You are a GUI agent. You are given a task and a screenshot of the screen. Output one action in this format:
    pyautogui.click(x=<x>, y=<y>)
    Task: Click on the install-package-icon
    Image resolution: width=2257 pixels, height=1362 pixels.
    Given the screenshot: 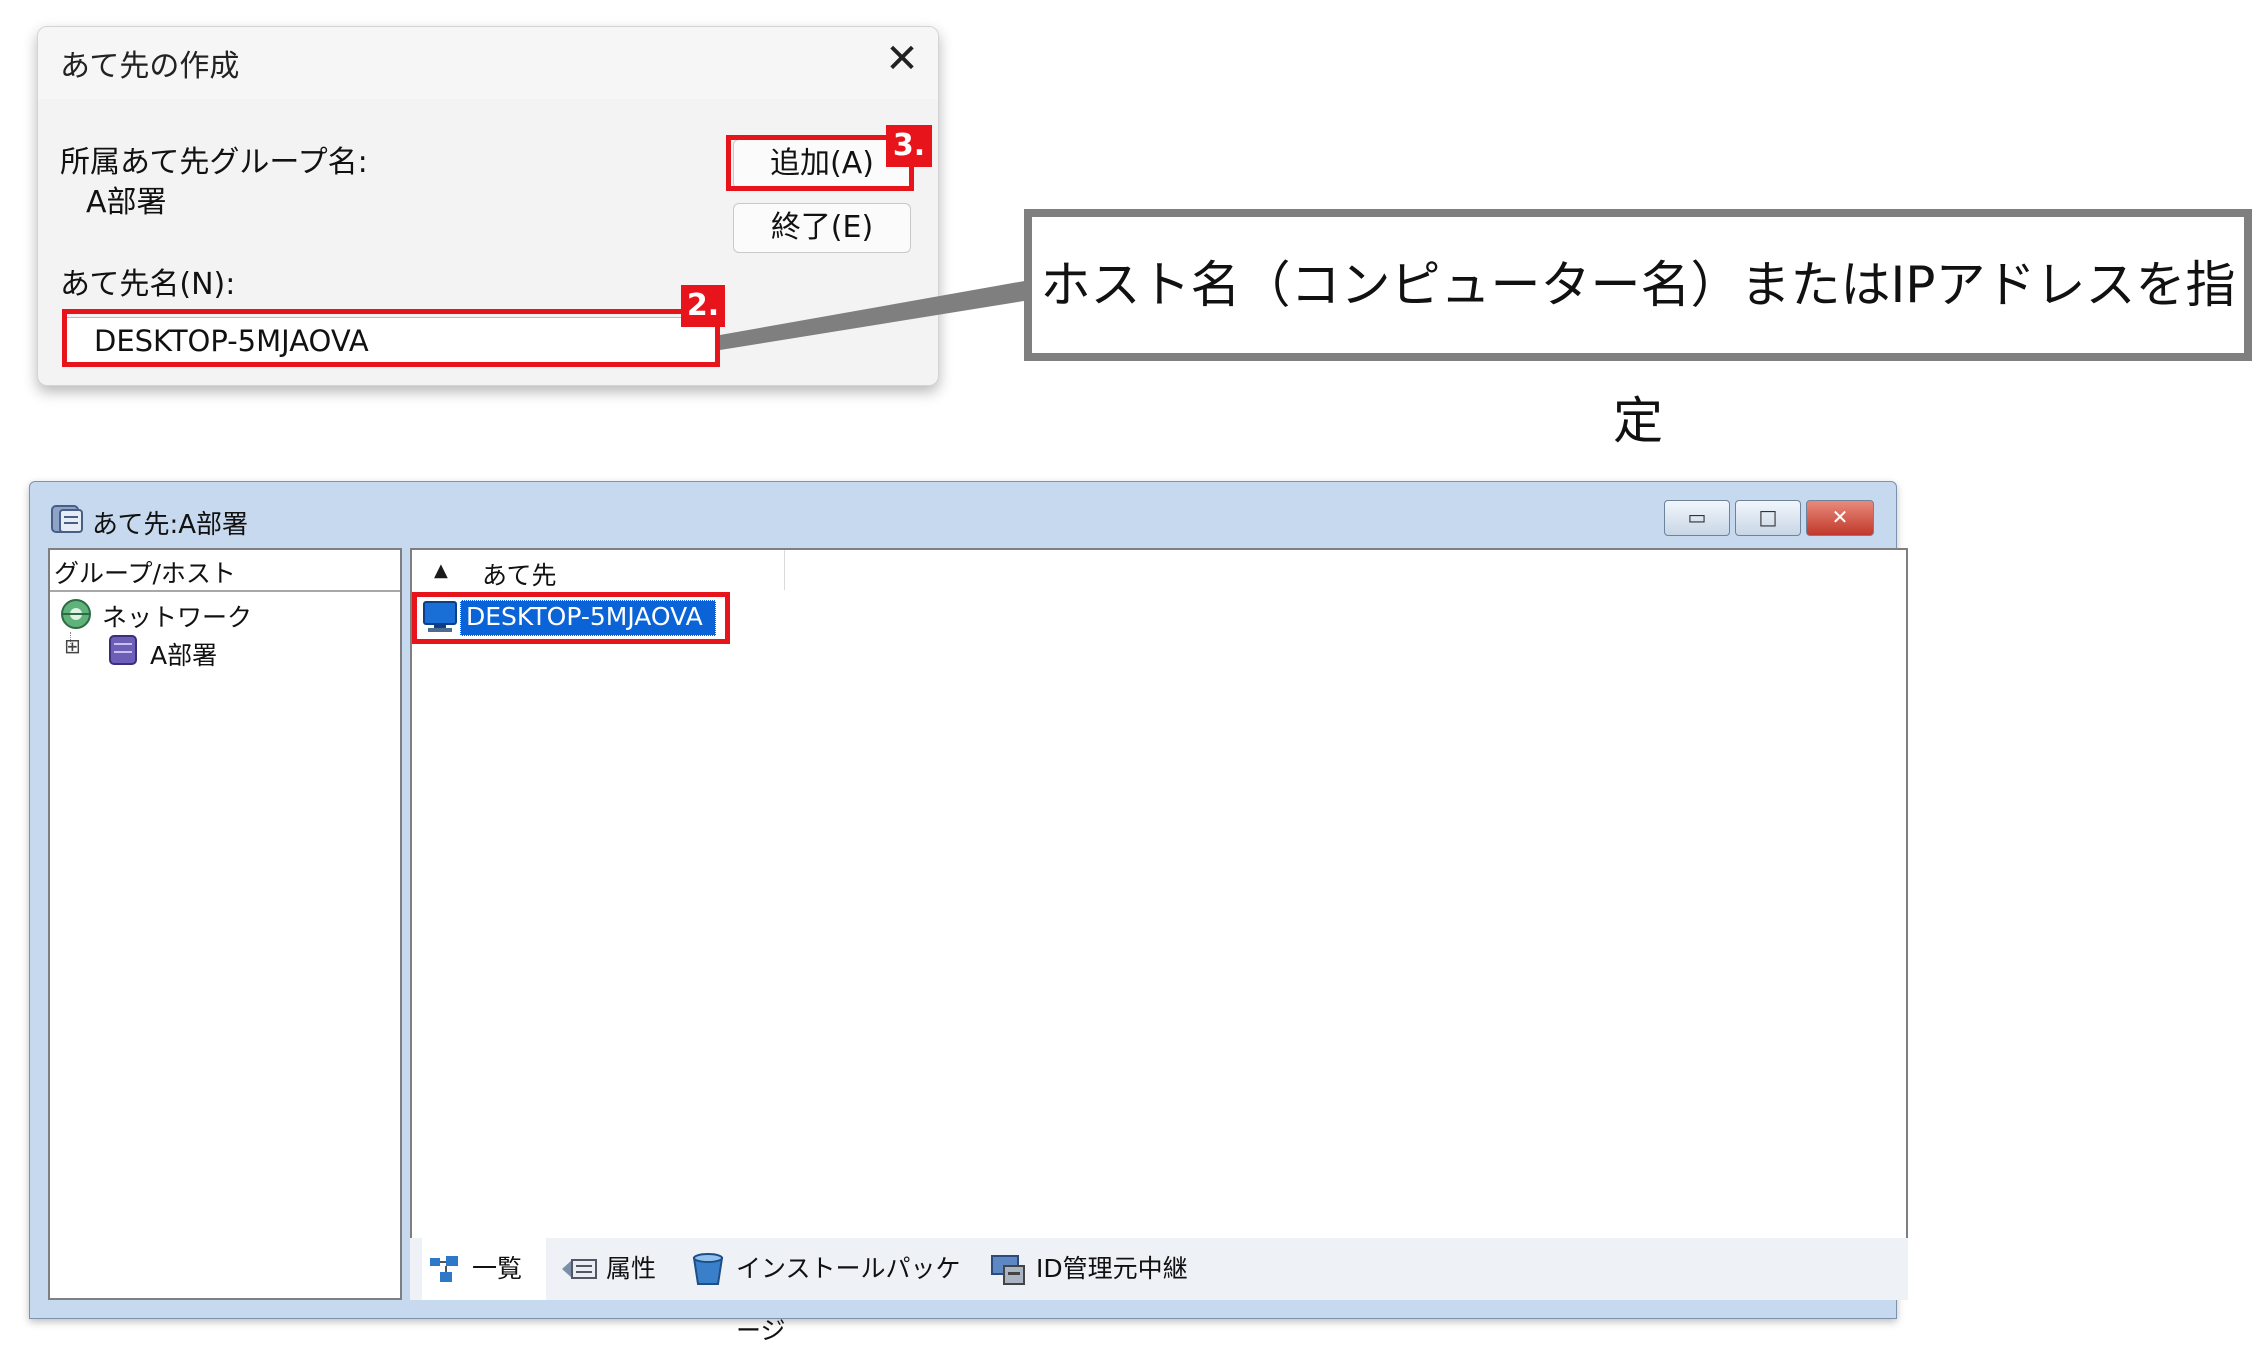 What is the action you would take?
    pyautogui.click(x=708, y=1269)
    